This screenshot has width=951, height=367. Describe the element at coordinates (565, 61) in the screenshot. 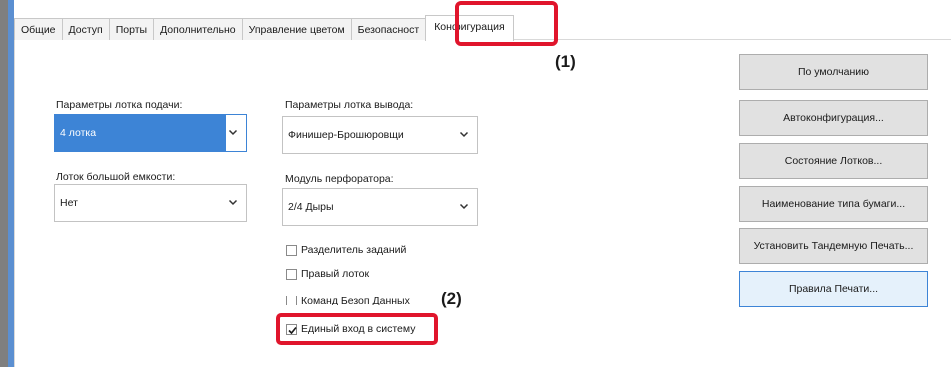

I see `callout-marker-1: (1)` at that location.